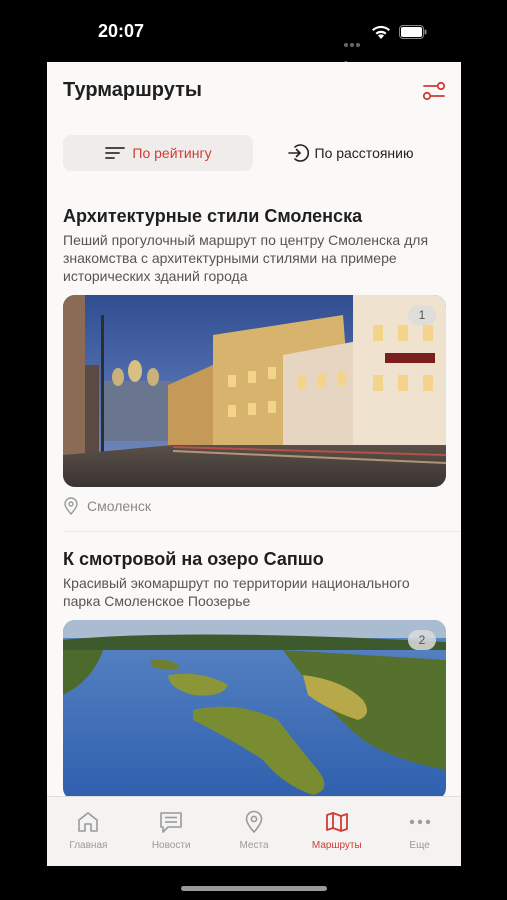 Image resolution: width=507 pixels, height=900 pixels. What do you see at coordinates (419, 831) in the screenshot?
I see `tab-more: Еще` at bounding box center [419, 831].